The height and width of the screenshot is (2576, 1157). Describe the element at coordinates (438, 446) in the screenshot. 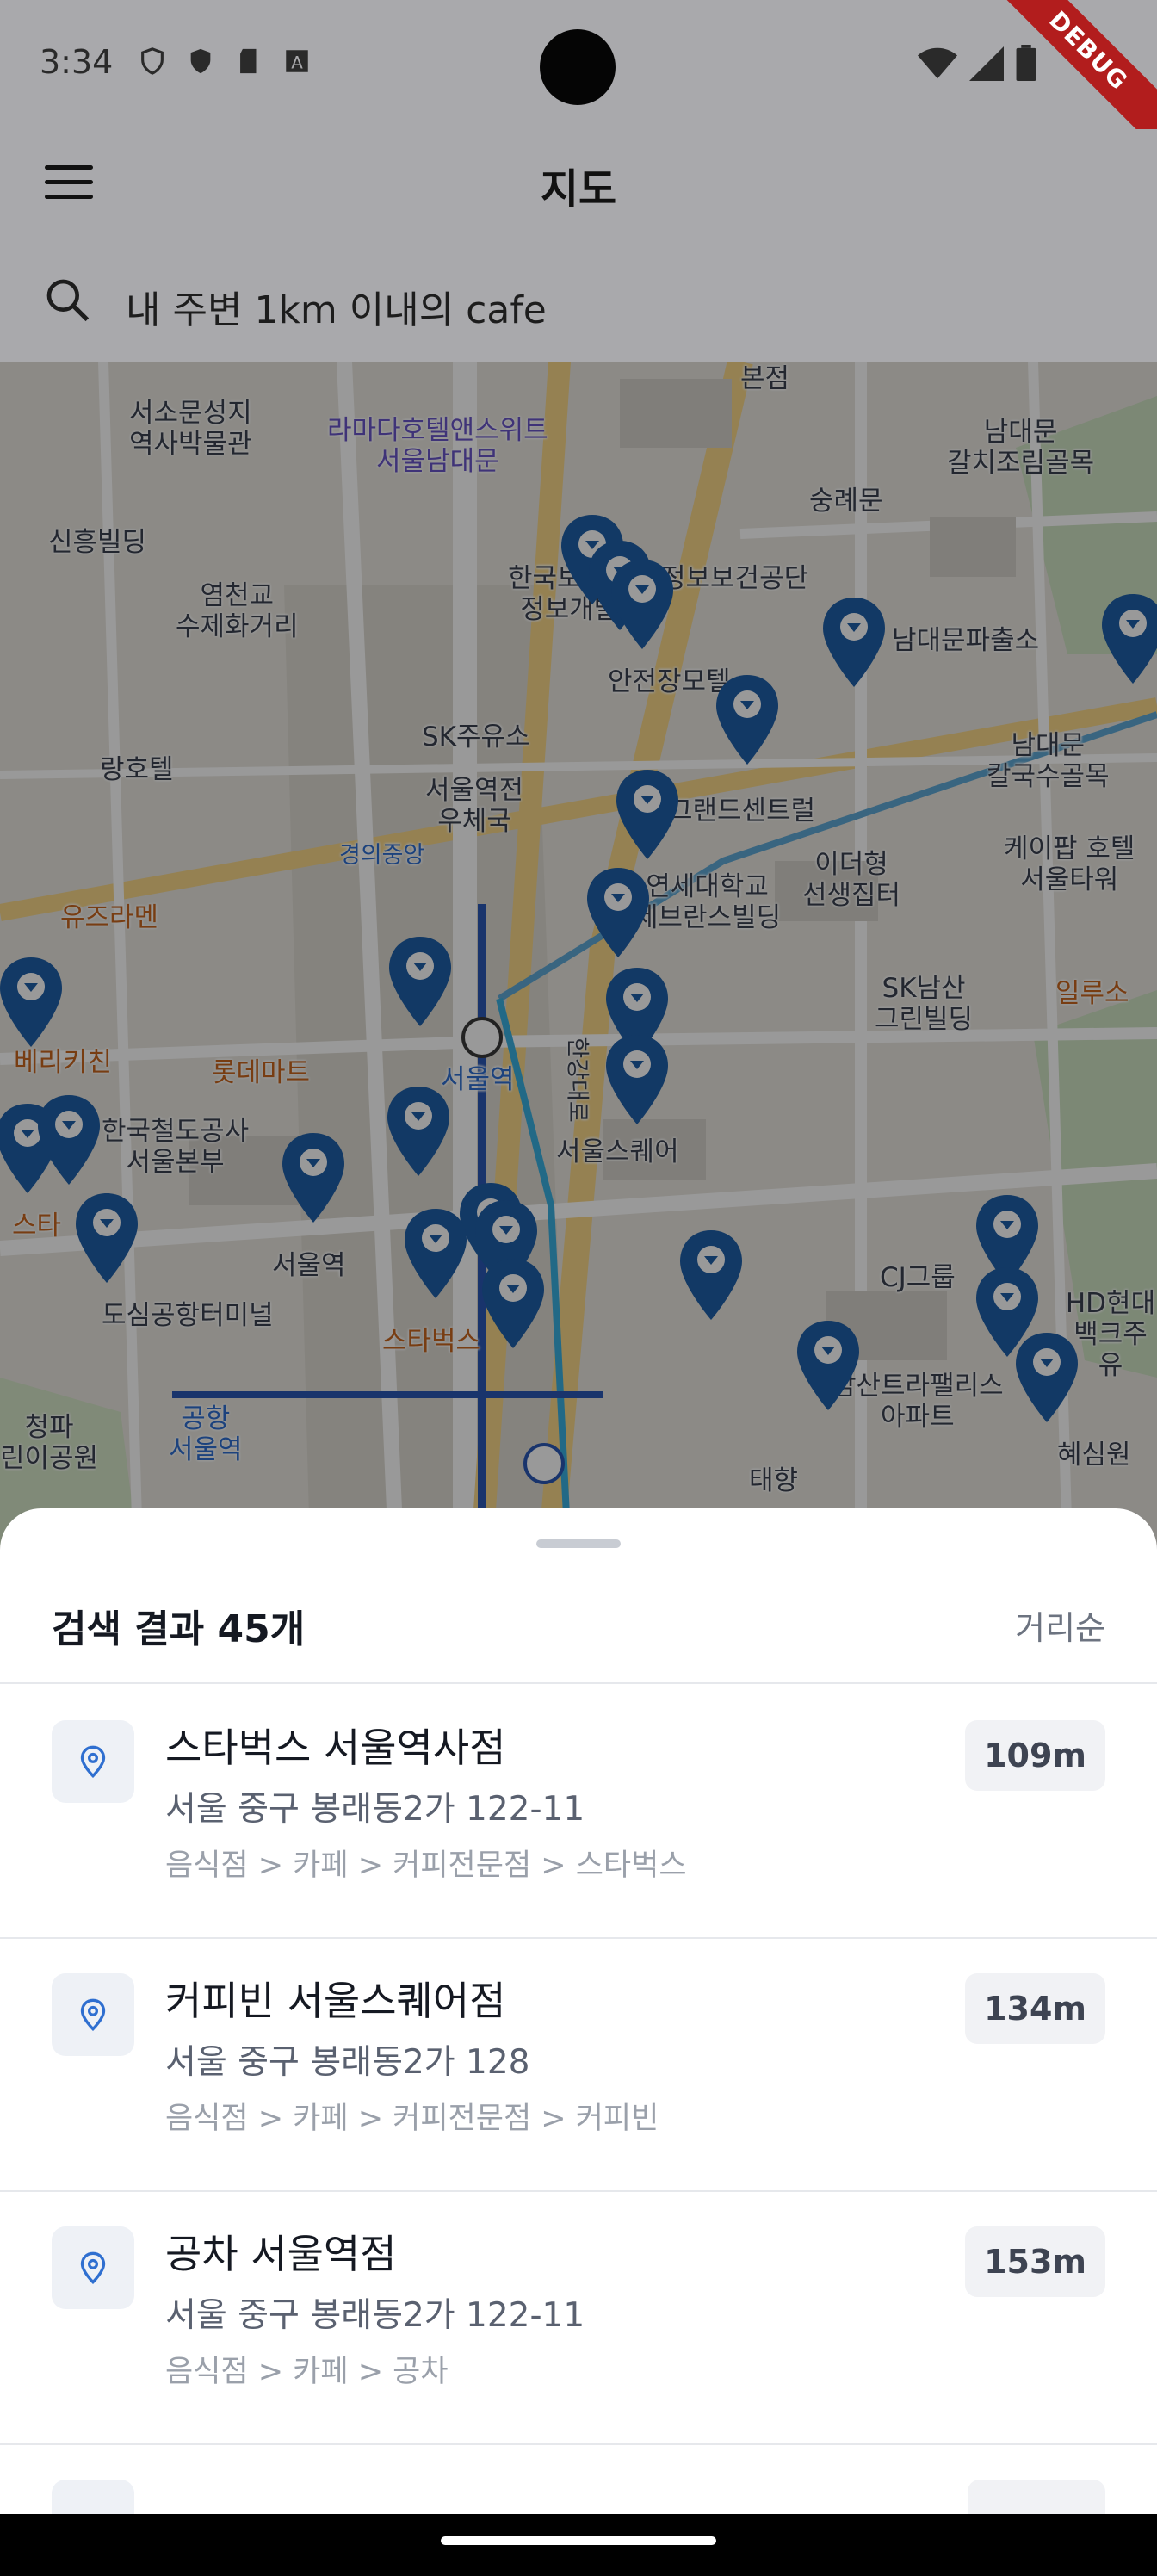

I see `map-label-ramada: 라마다호텔앤스위트 서울남대문` at that location.